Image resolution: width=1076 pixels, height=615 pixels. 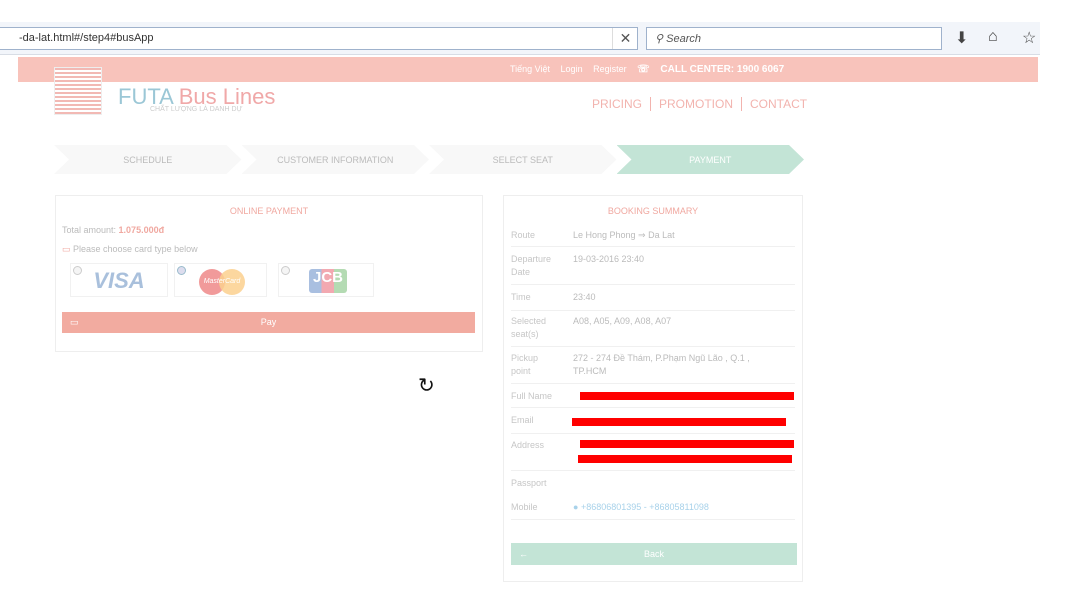 What do you see at coordinates (528, 445) in the screenshot?
I see `row-label: Address` at bounding box center [528, 445].